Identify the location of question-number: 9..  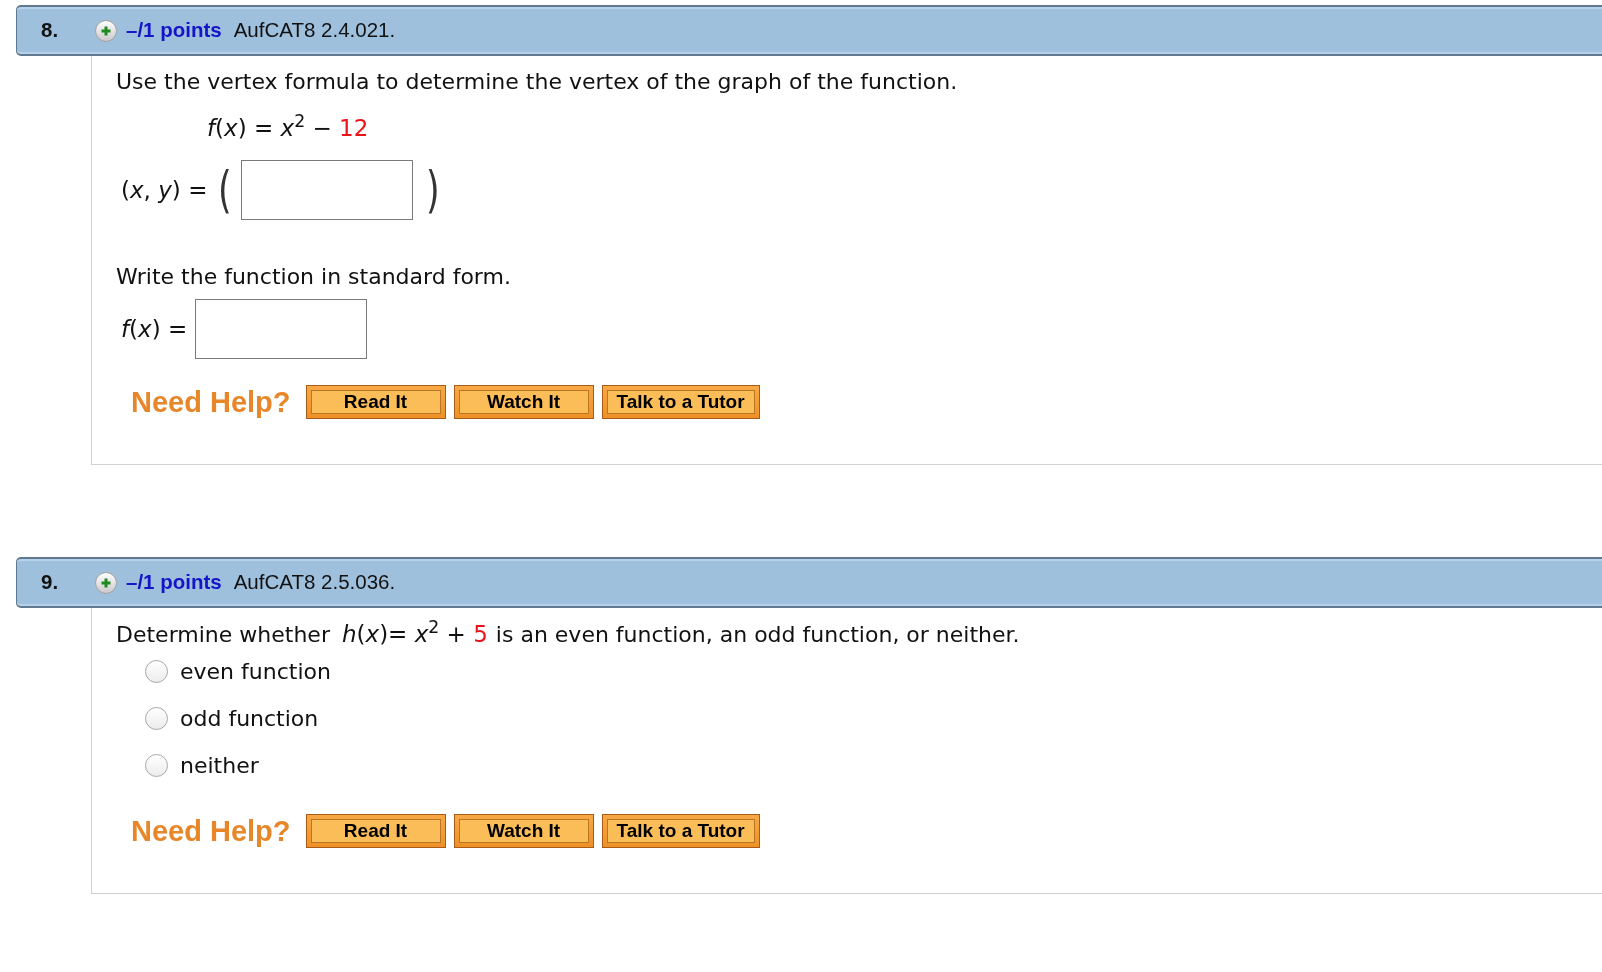
(50, 582).